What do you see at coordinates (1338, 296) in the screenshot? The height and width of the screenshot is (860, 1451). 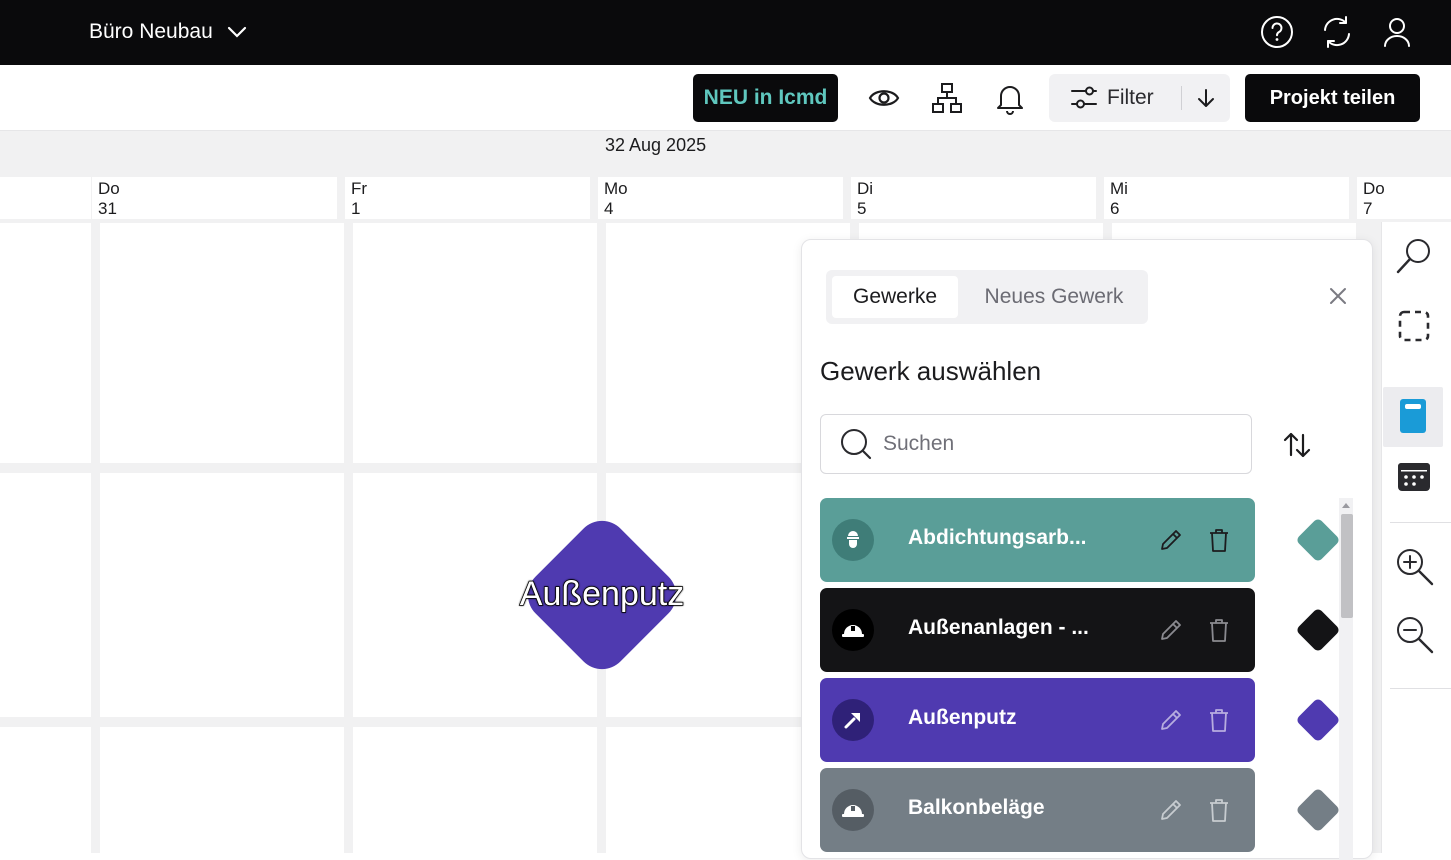 I see `close-icon` at bounding box center [1338, 296].